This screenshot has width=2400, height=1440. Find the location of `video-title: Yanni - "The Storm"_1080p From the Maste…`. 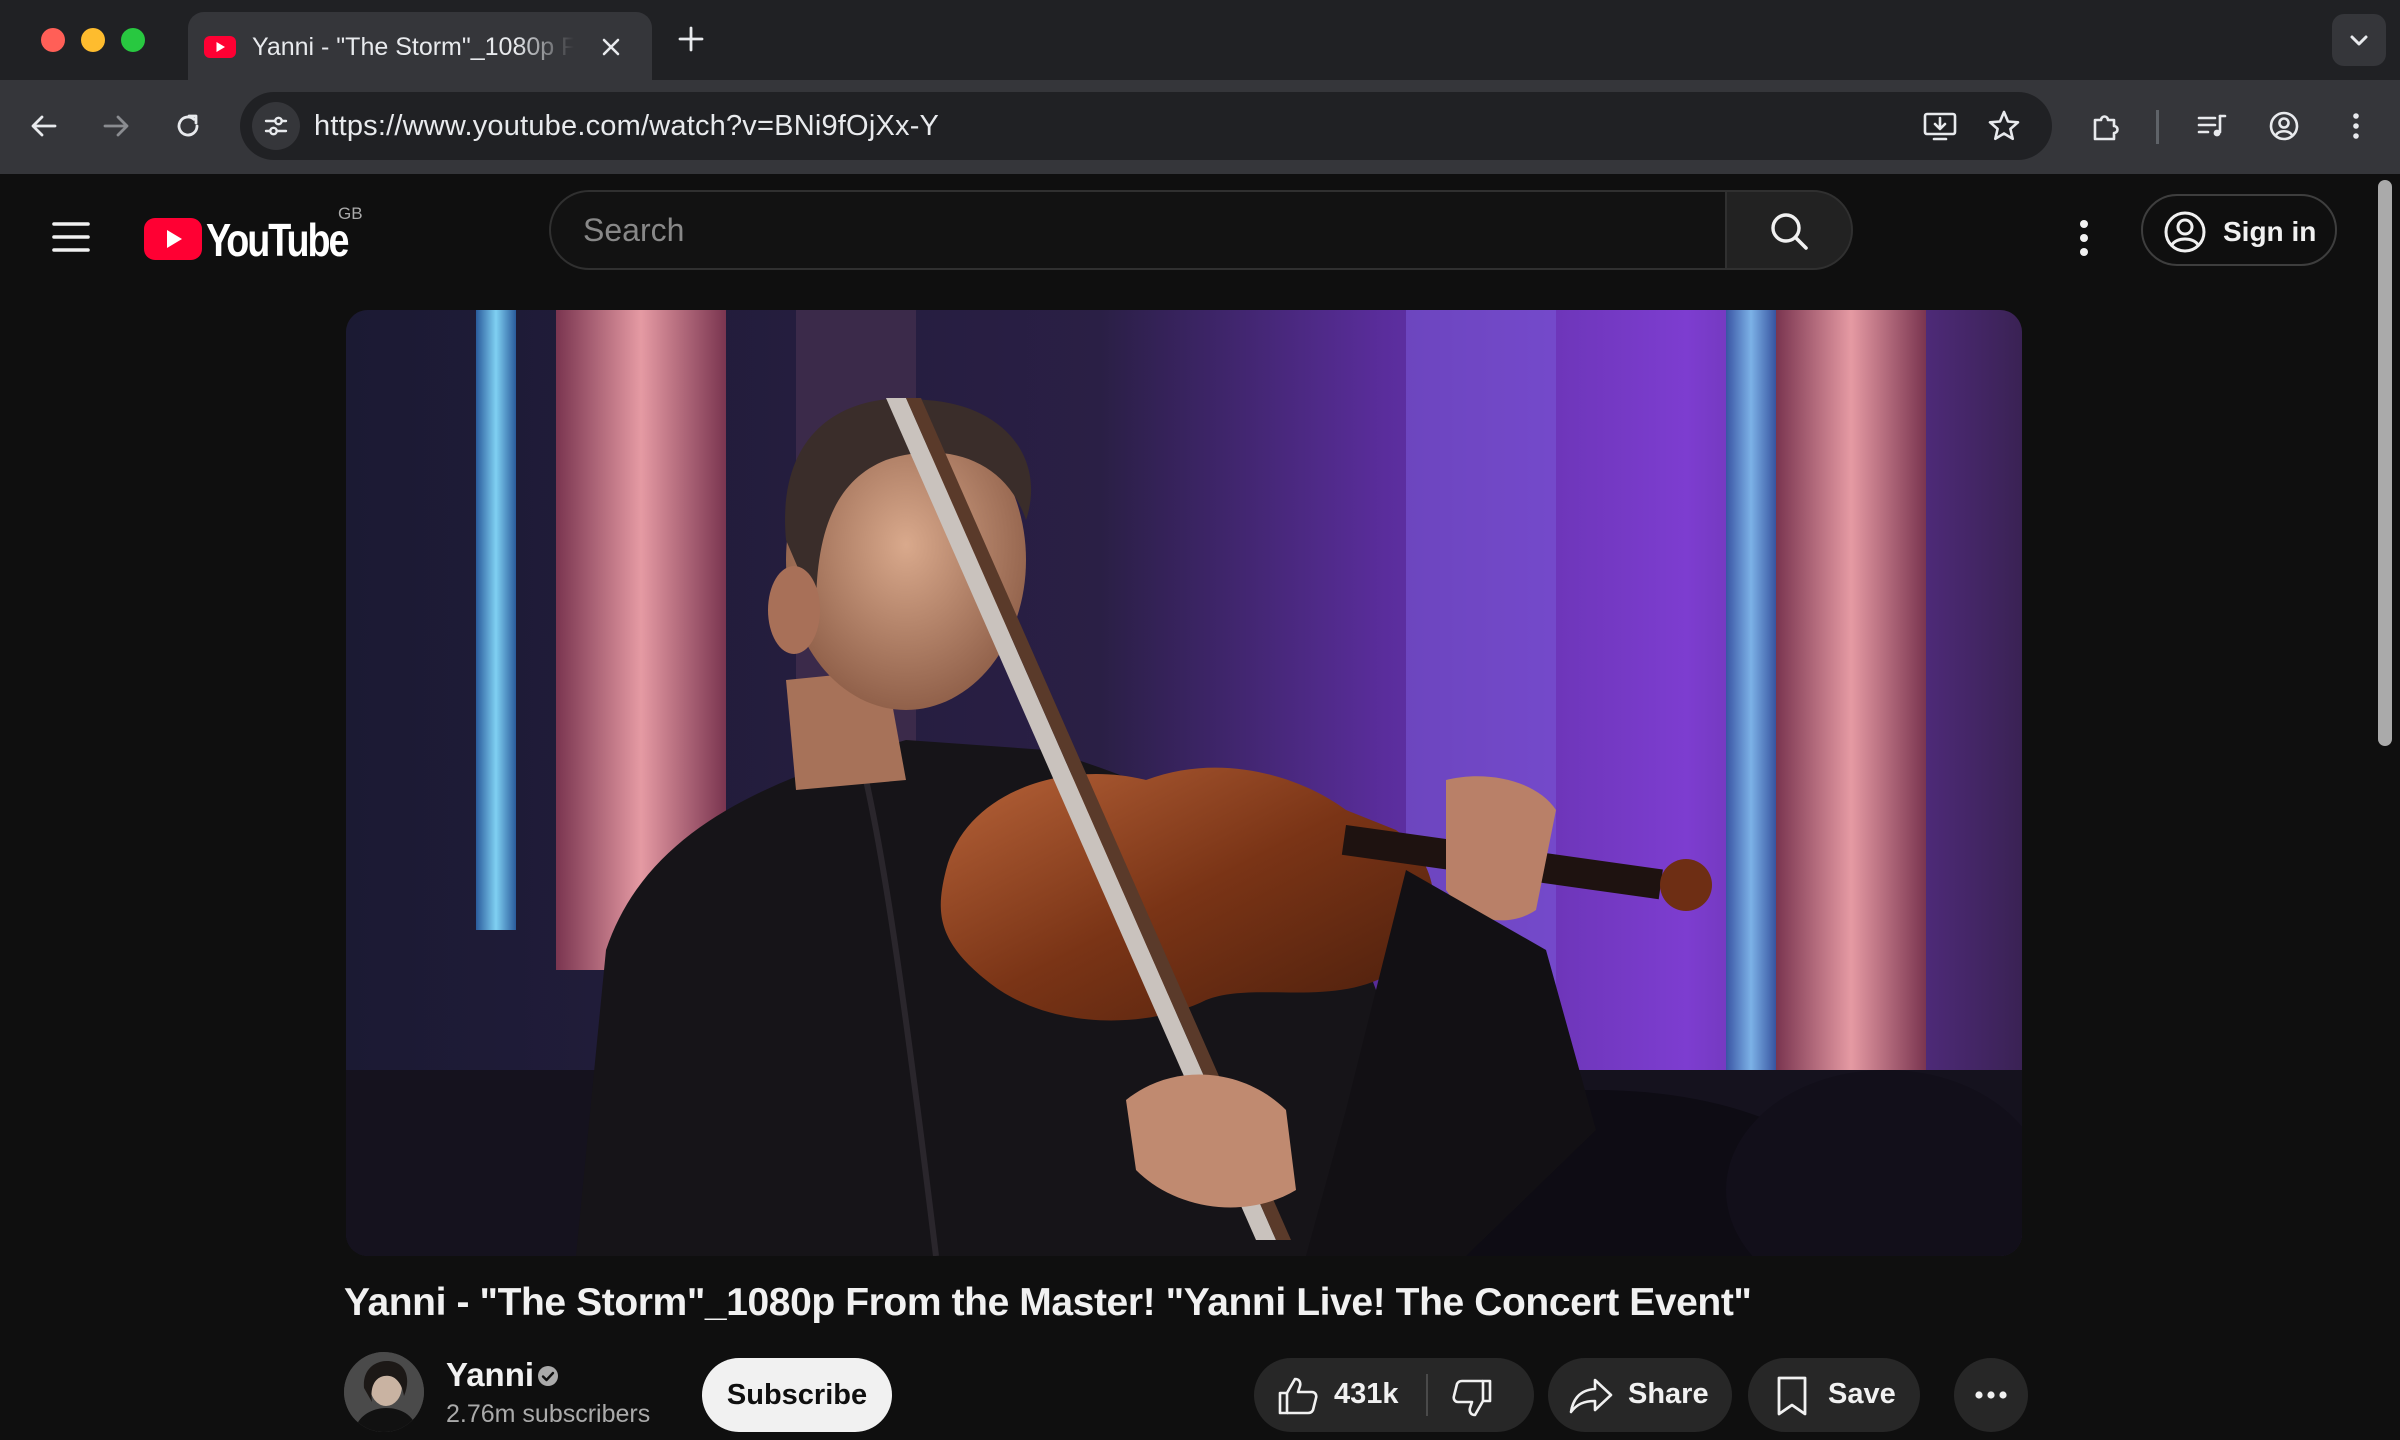

video-title: Yanni - "The Storm"_1080p From the Maste… is located at coordinates (1048, 1302).